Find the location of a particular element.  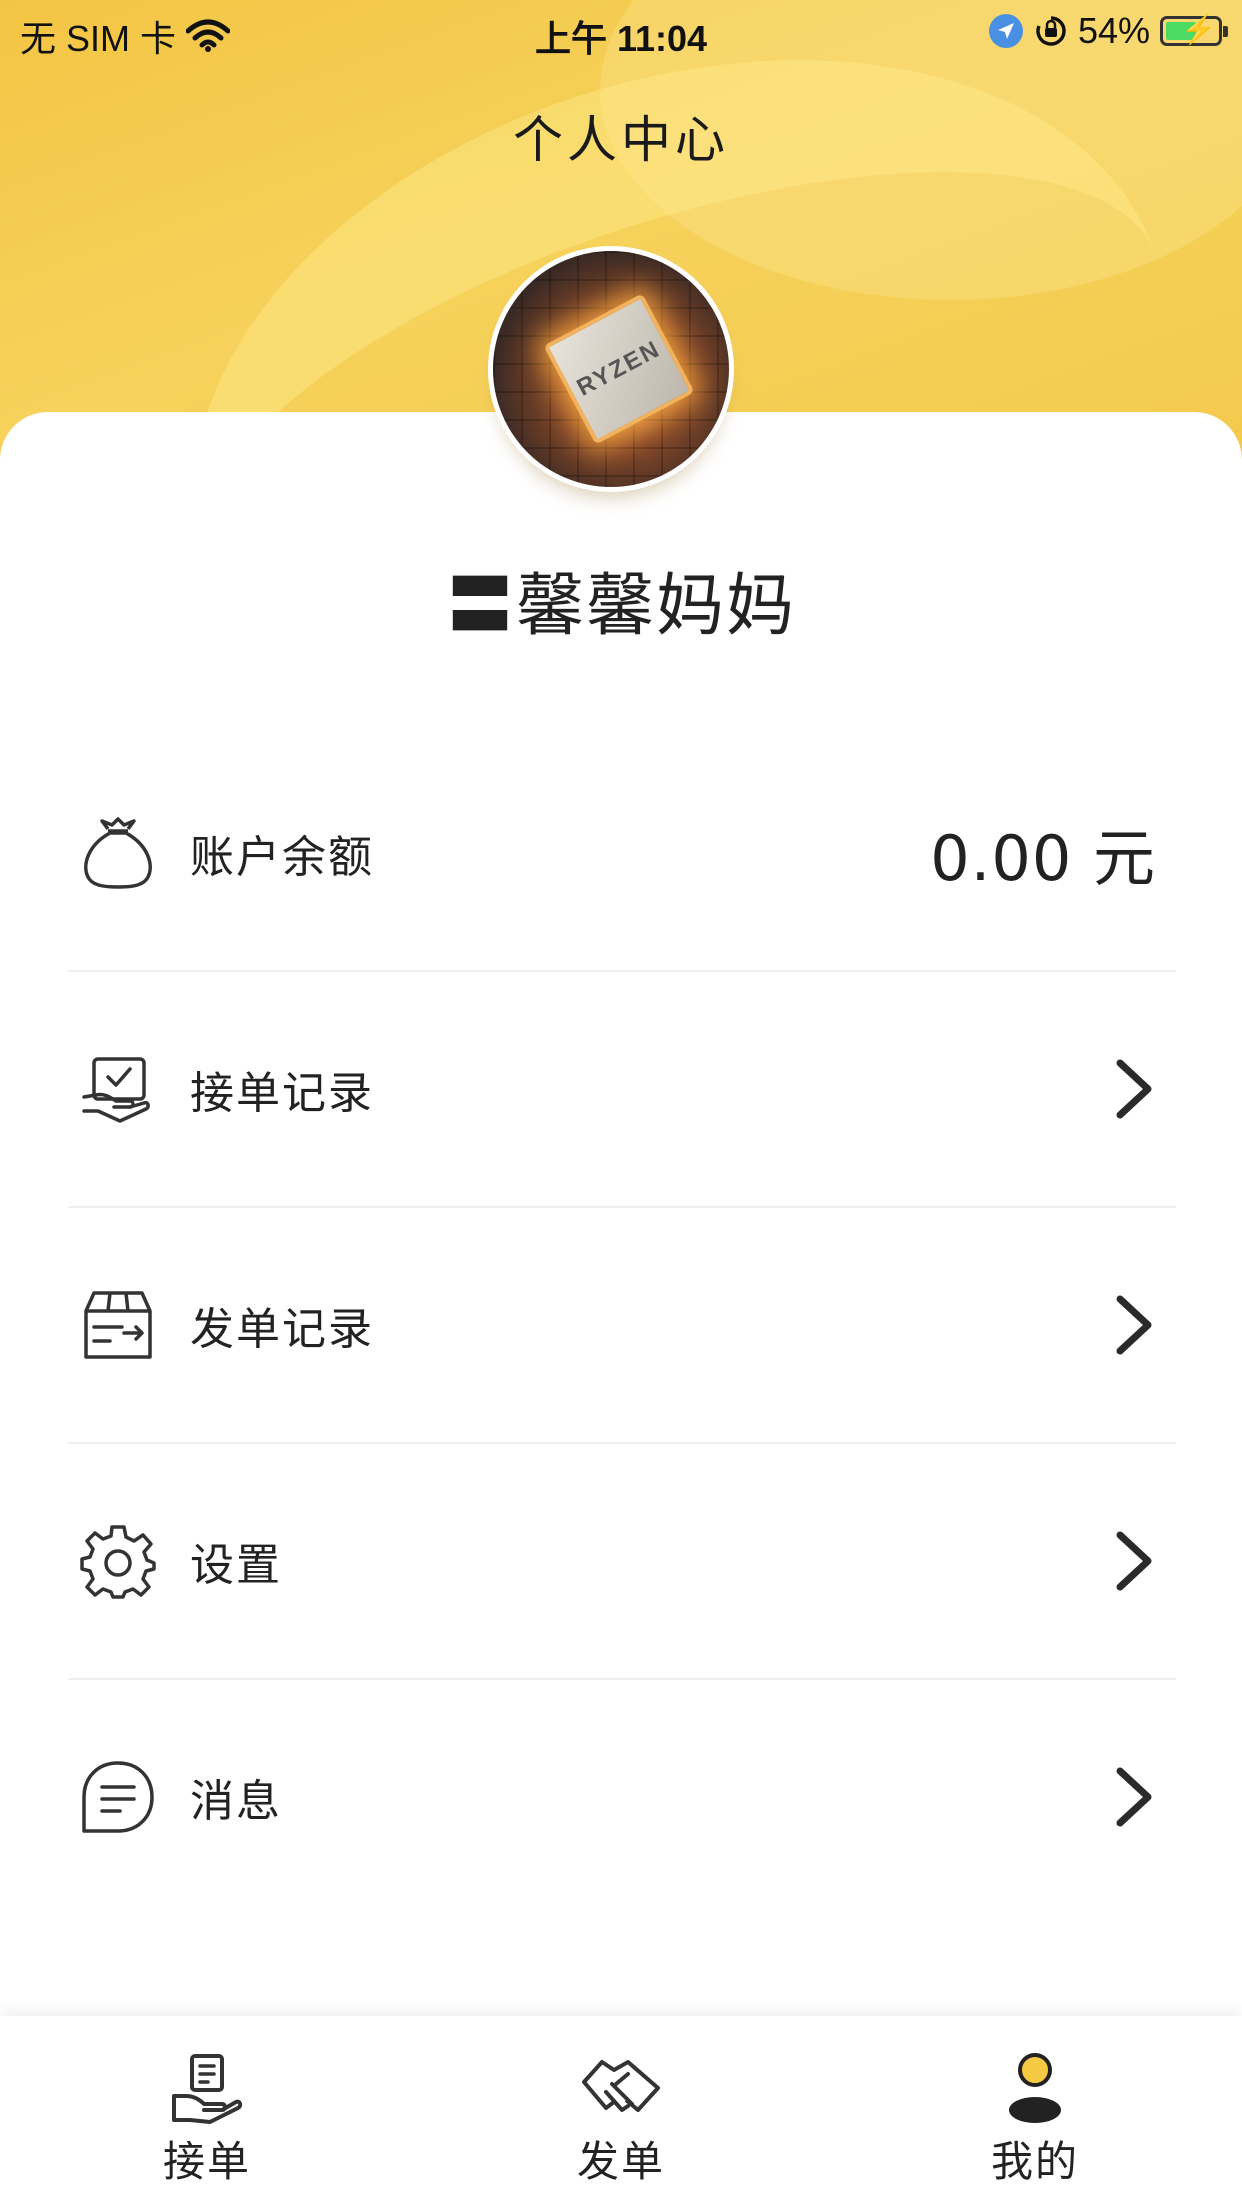

avatar: RYZEN is located at coordinates (611, 369).